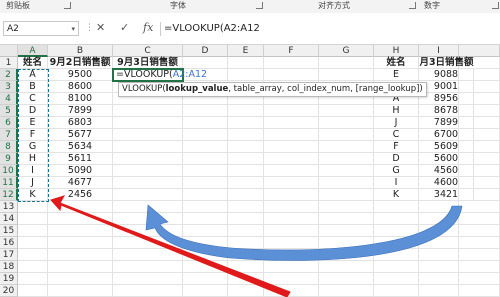  I want to click on col-header-e: E, so click(246, 51).